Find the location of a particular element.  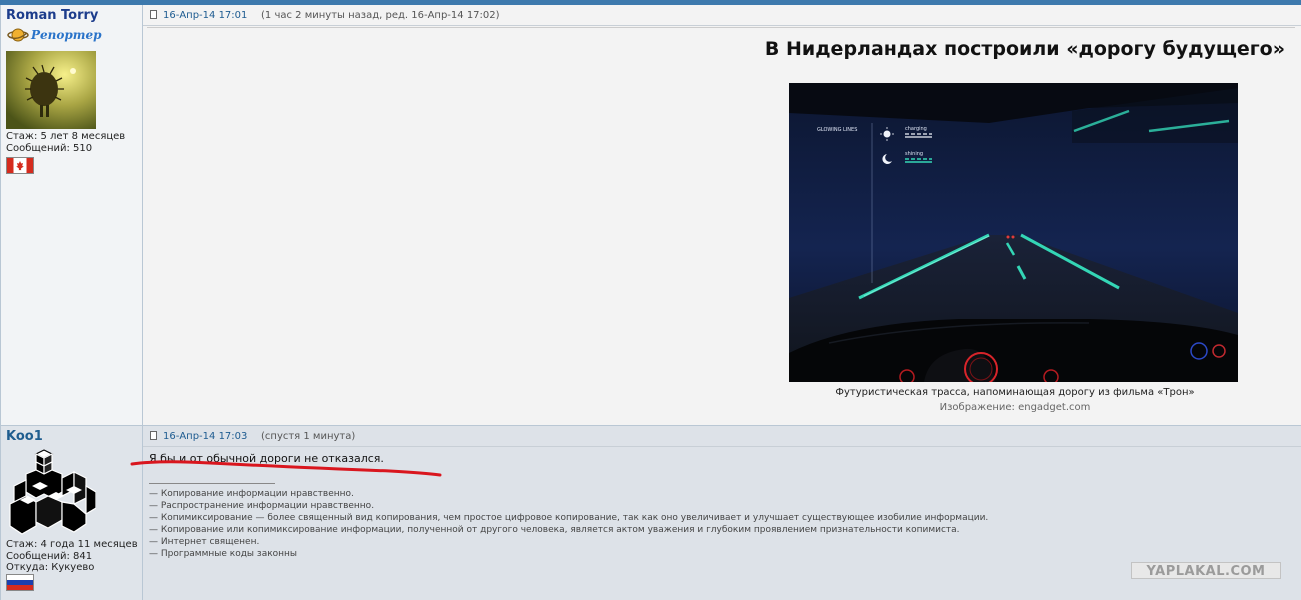

planet-icon is located at coordinates (18, 35).